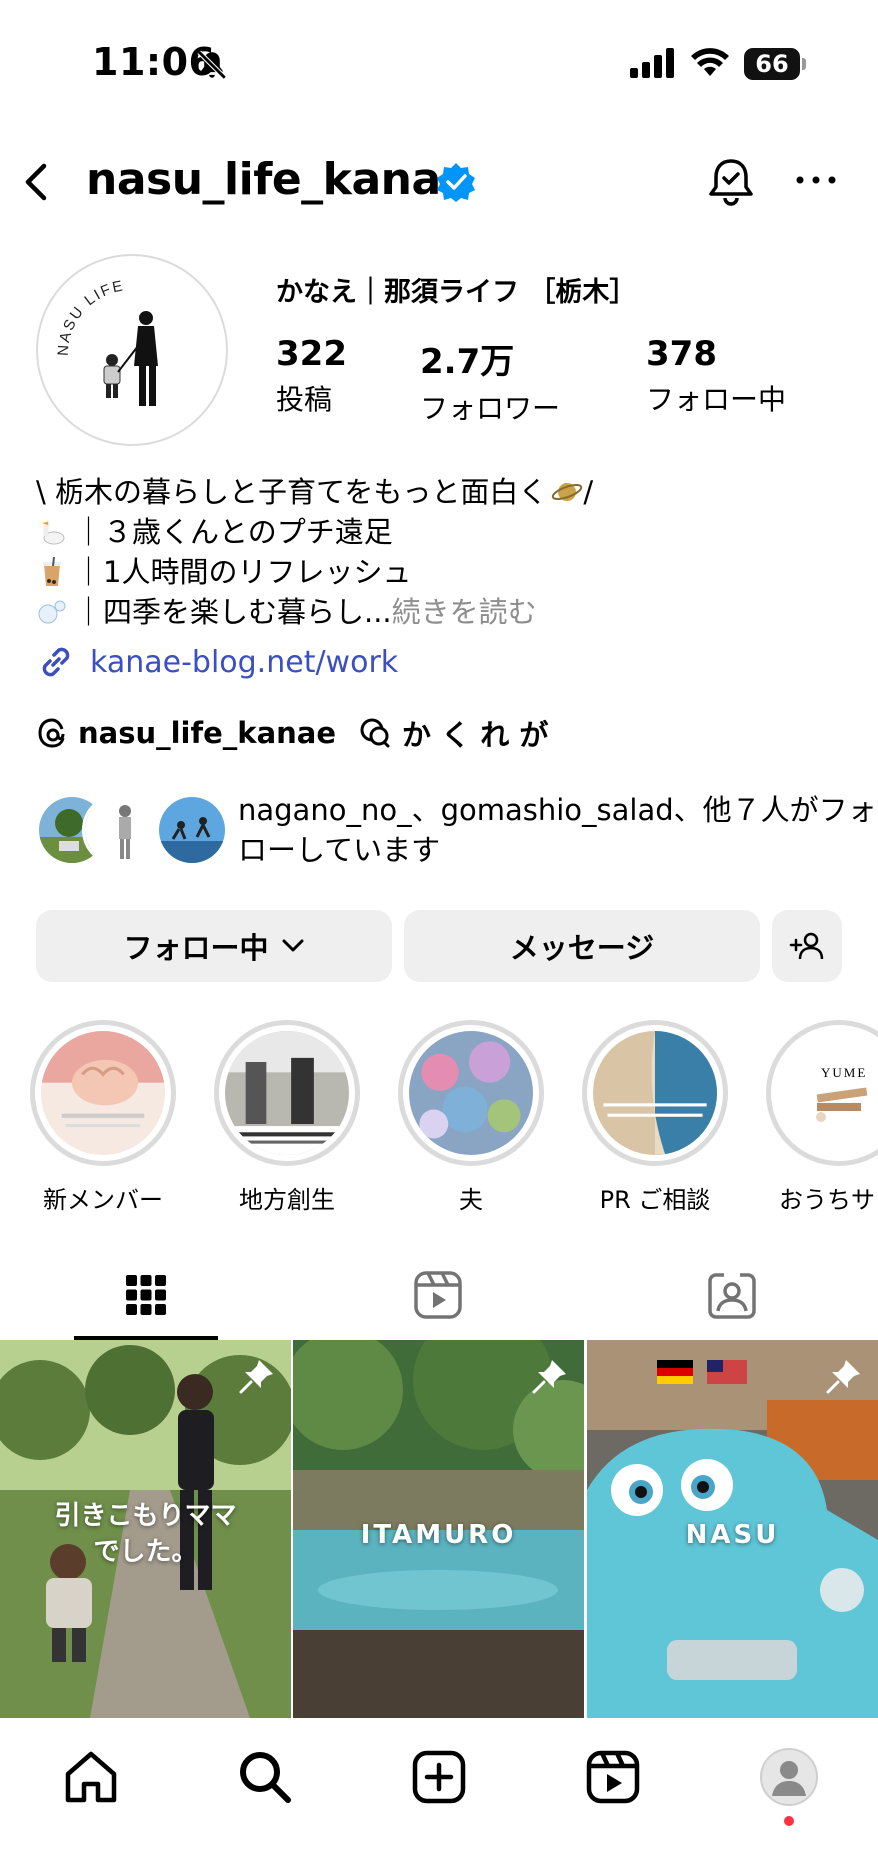 This screenshot has height=1865, width=878. What do you see at coordinates (91, 1777) in the screenshot?
I see `home-icon` at bounding box center [91, 1777].